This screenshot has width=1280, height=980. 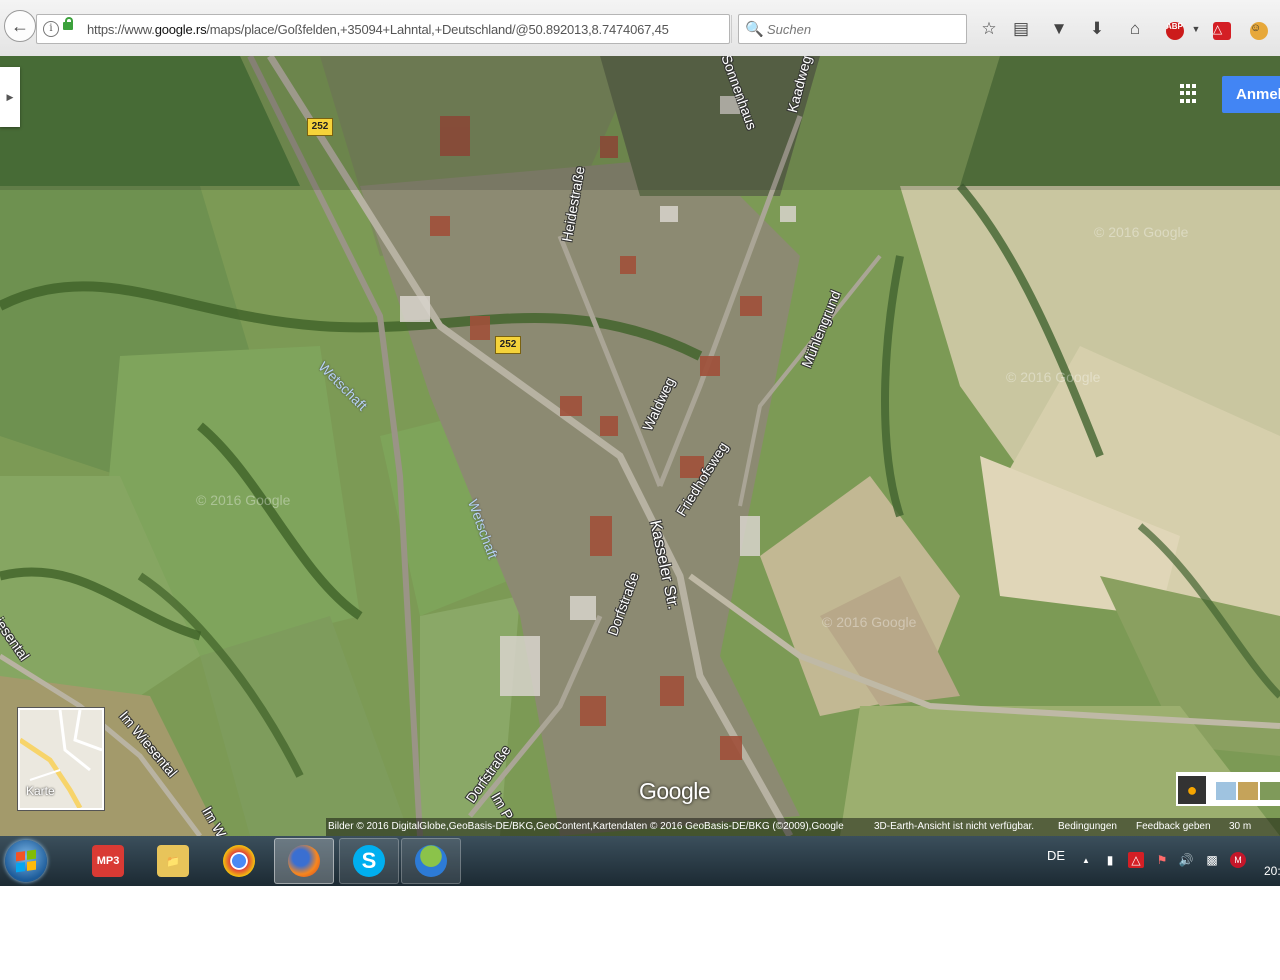 What do you see at coordinates (1196, 29) in the screenshot?
I see `chevron-down-icon: ▼` at bounding box center [1196, 29].